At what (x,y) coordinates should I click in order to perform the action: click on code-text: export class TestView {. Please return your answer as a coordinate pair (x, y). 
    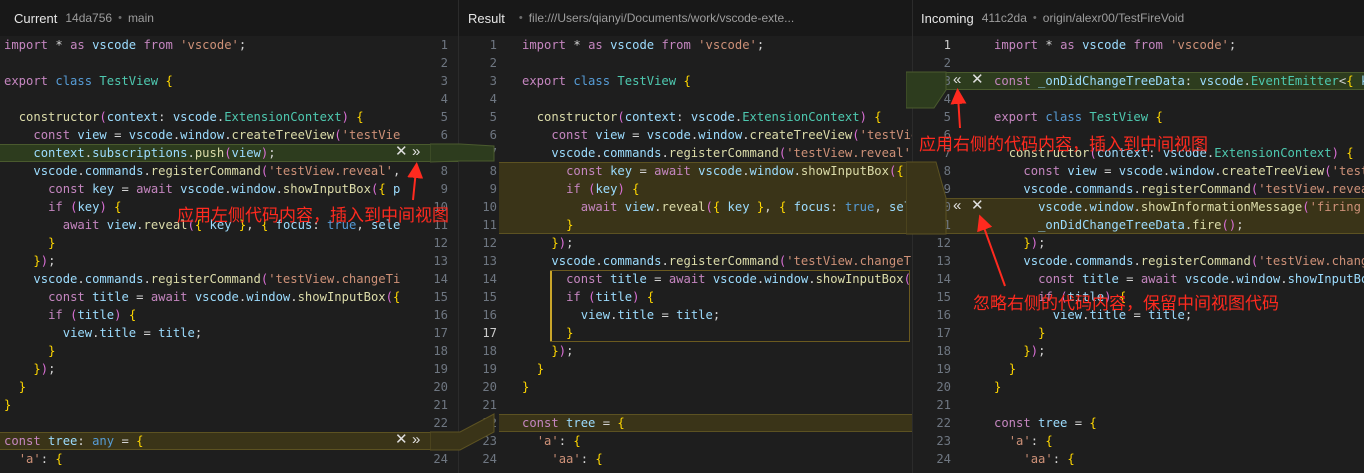
    Looking at the image, I should click on (88, 81).